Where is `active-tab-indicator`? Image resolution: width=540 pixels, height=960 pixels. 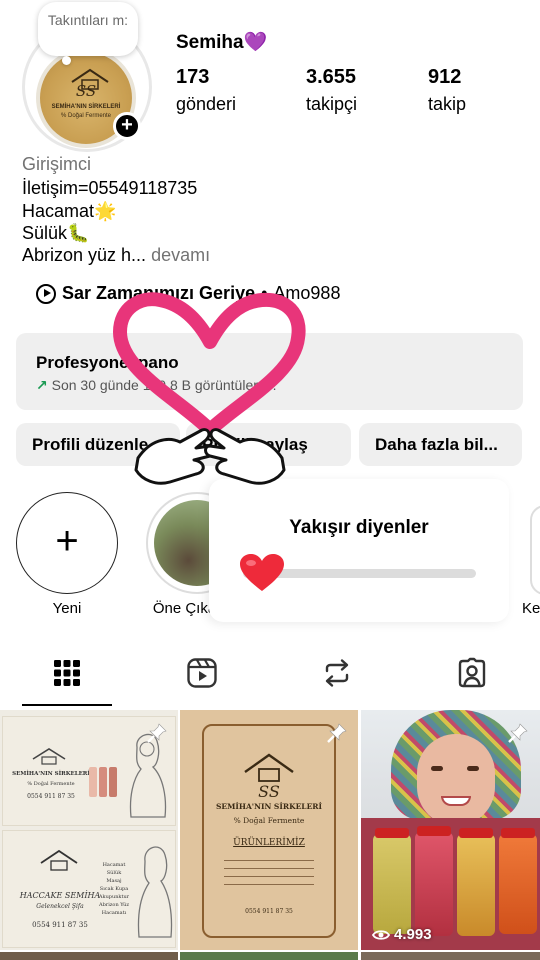
active-tab-indicator is located at coordinates (67, 705).